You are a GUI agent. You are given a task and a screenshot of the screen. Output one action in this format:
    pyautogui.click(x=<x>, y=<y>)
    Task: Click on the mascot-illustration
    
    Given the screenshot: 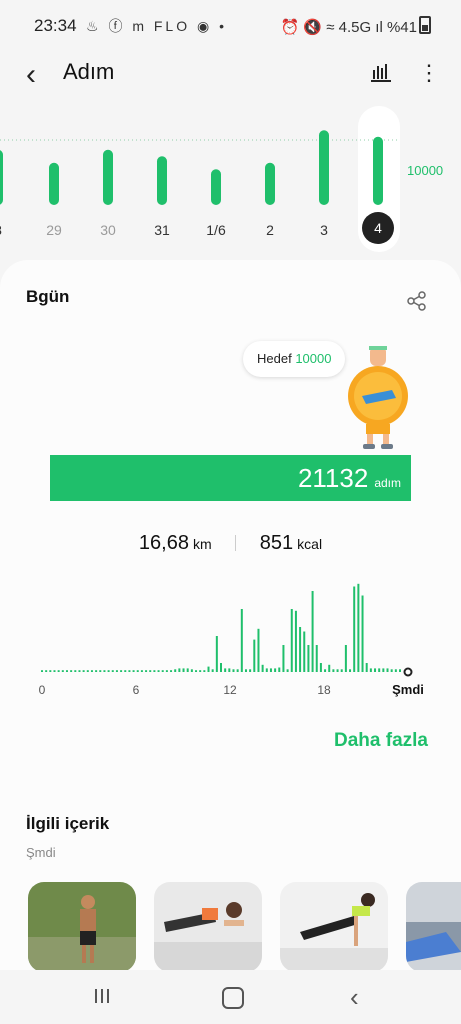 What is the action you would take?
    pyautogui.click(x=378, y=397)
    